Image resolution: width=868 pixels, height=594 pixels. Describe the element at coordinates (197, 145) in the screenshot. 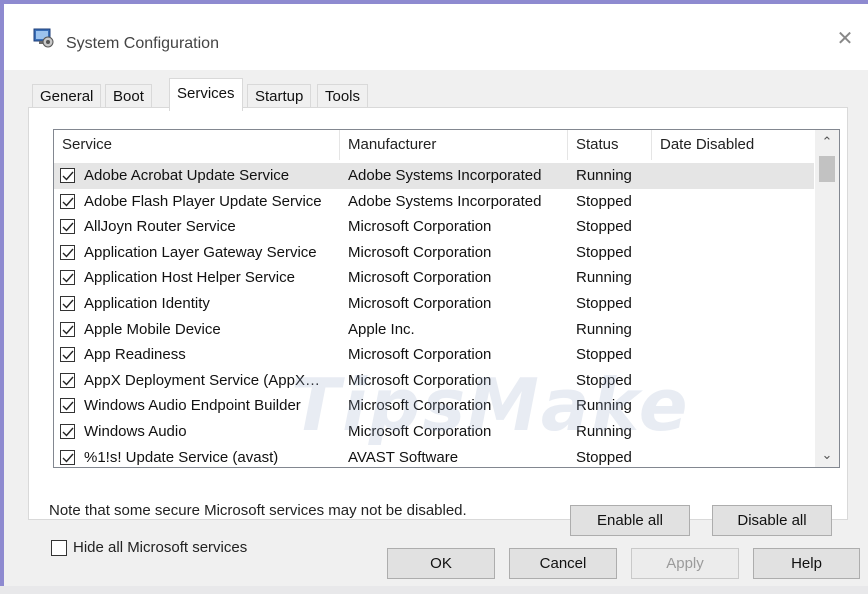

I see `column-header-service: Service` at that location.